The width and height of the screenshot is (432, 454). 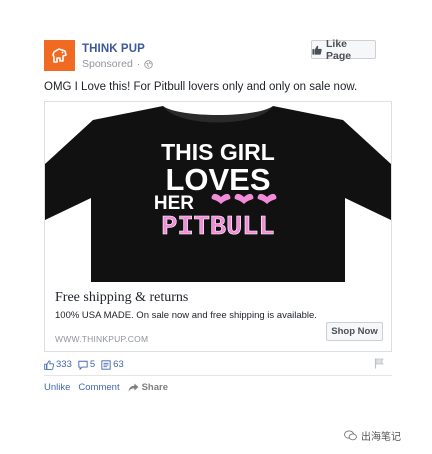 I want to click on divider, so click(x=218, y=375).